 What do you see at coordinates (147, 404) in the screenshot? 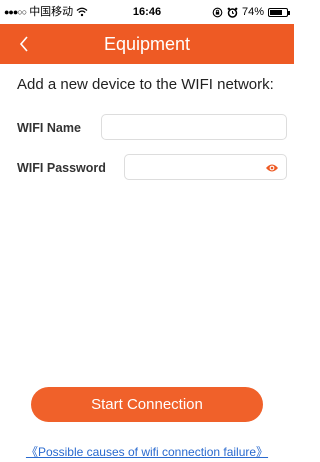
I see `start-connection-button: Start Connection` at bounding box center [147, 404].